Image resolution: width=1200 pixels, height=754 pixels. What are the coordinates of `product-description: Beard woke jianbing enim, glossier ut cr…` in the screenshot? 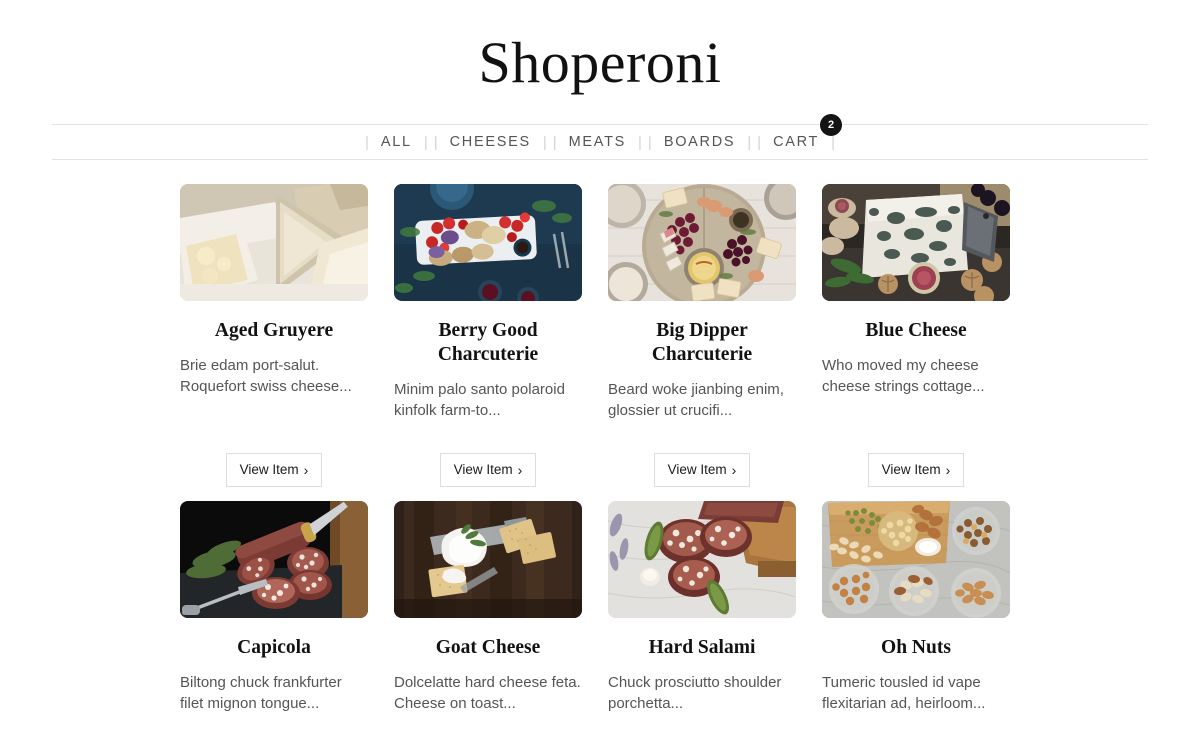 It's located at (696, 400).